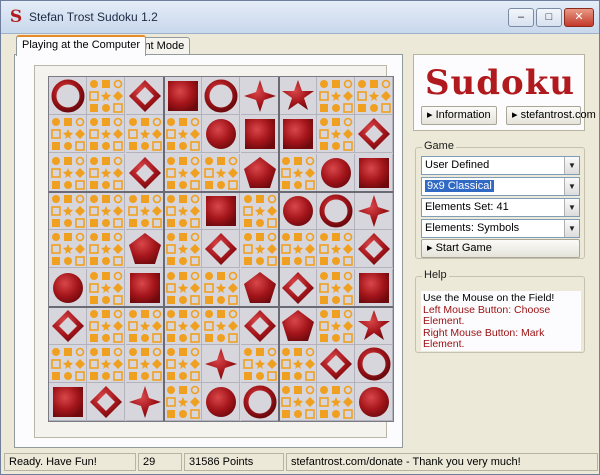  What do you see at coordinates (16, 17) in the screenshot?
I see `sudoku-app-icon: S` at bounding box center [16, 17].